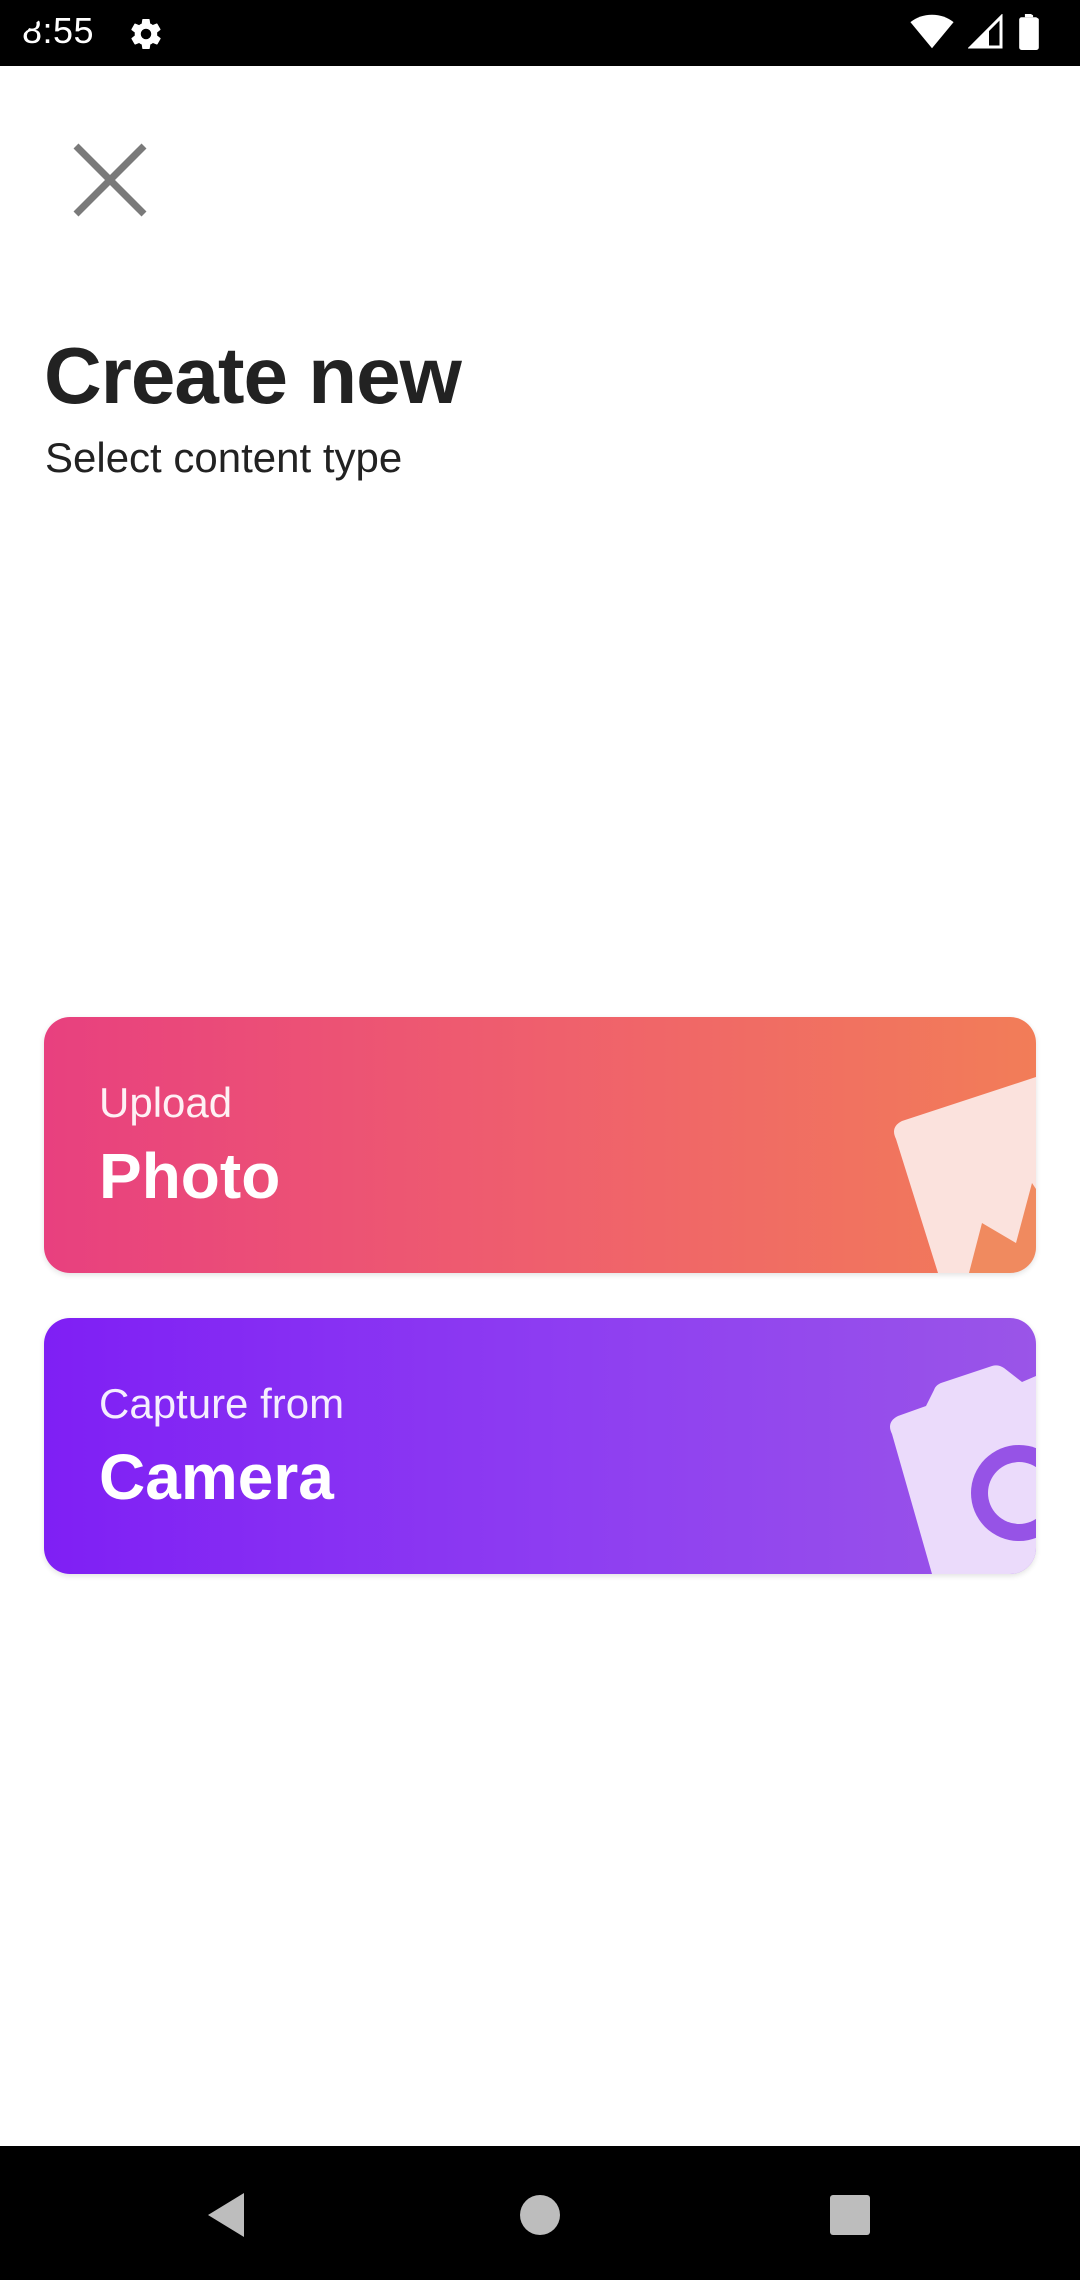 The width and height of the screenshot is (1080, 2280). I want to click on close-button, so click(110, 180).